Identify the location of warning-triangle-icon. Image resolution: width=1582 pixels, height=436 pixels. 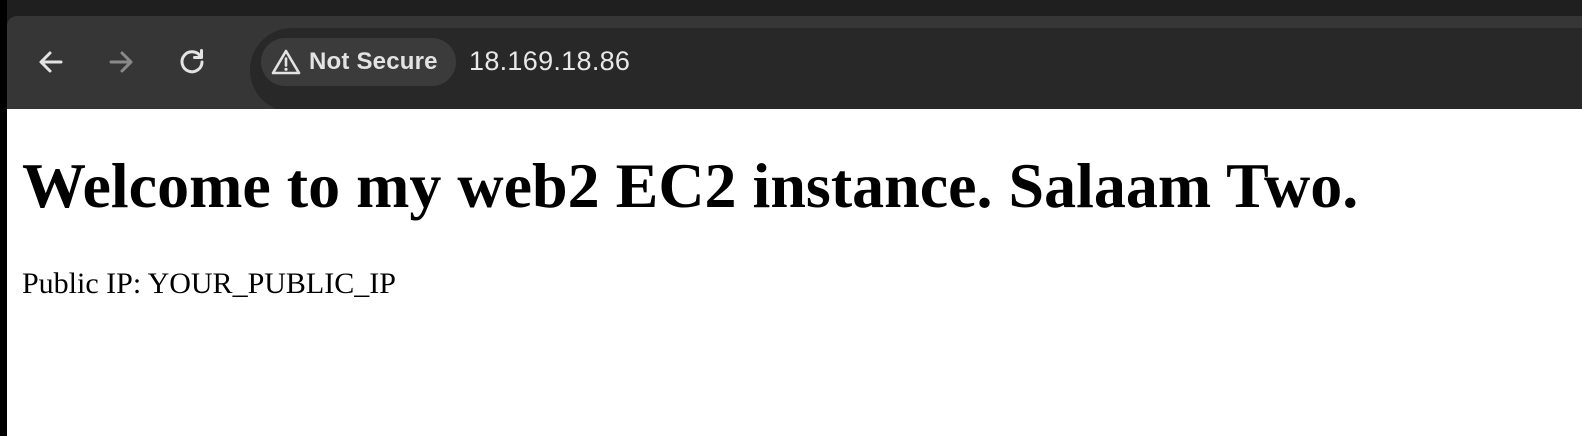
(286, 62).